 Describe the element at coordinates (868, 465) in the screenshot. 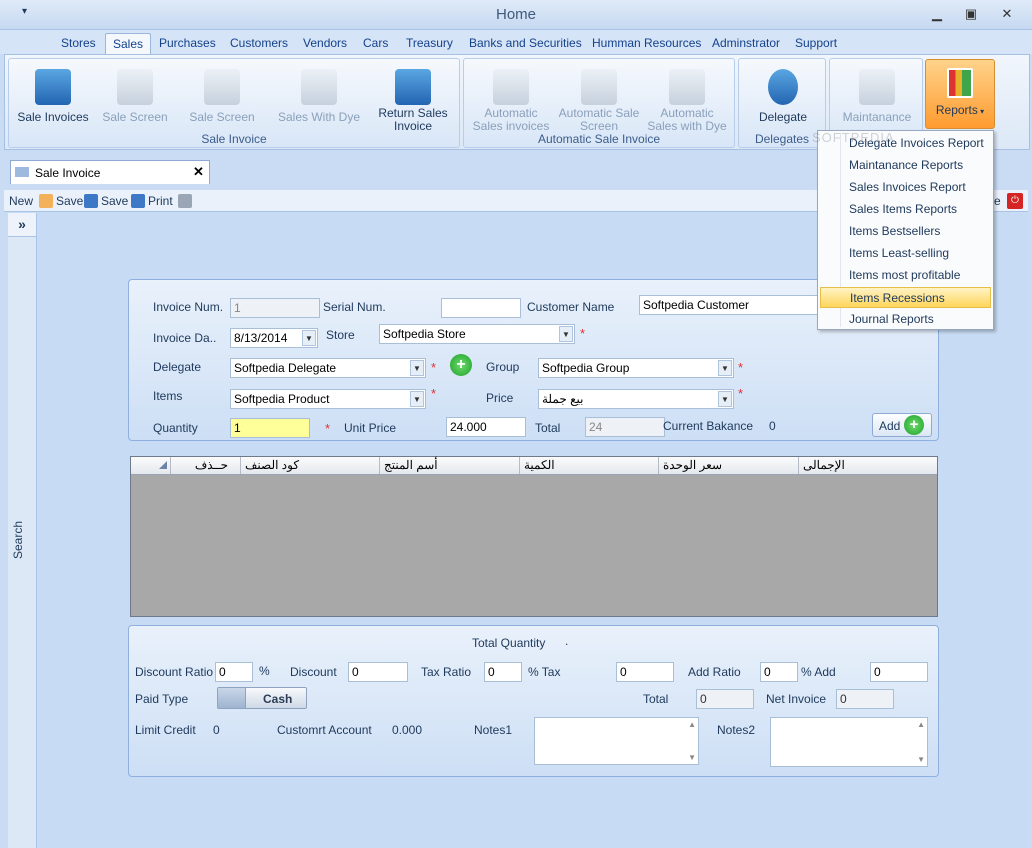

I see `col-line-total: الإجمالى` at that location.